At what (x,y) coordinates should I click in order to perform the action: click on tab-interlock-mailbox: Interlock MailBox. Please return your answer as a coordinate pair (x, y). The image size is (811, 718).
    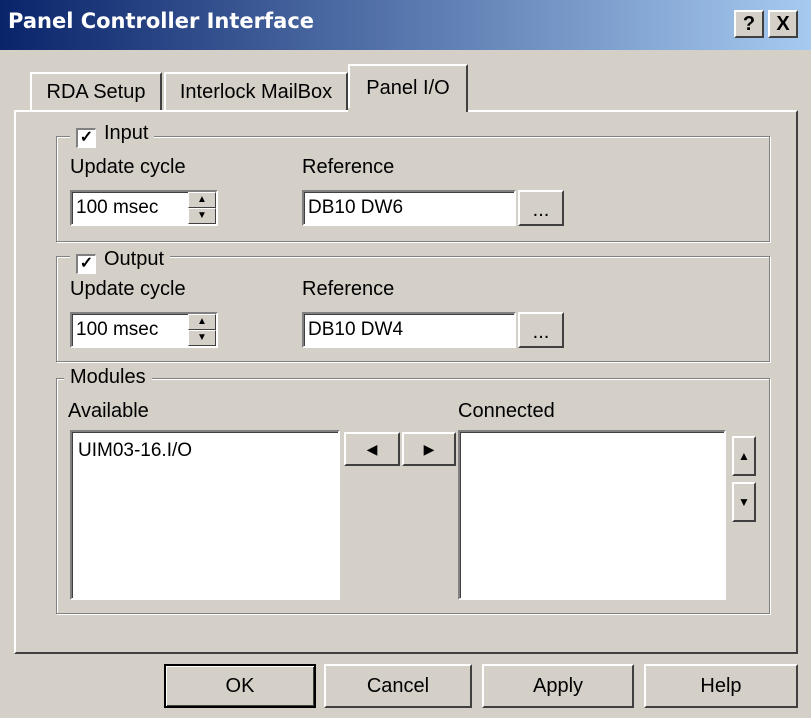
    Looking at the image, I should click on (256, 92).